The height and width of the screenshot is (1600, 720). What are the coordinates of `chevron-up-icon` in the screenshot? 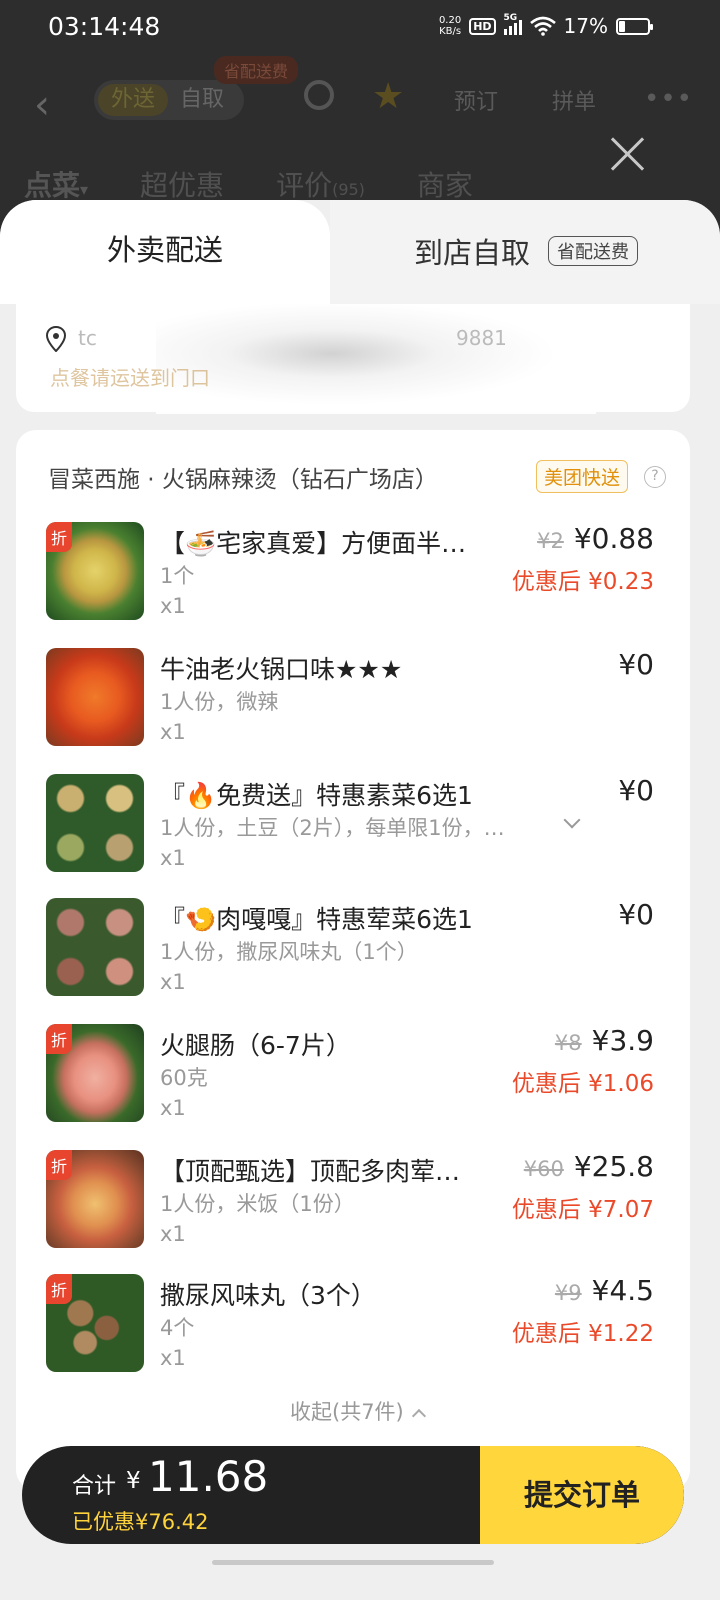 It's located at (418, 1416).